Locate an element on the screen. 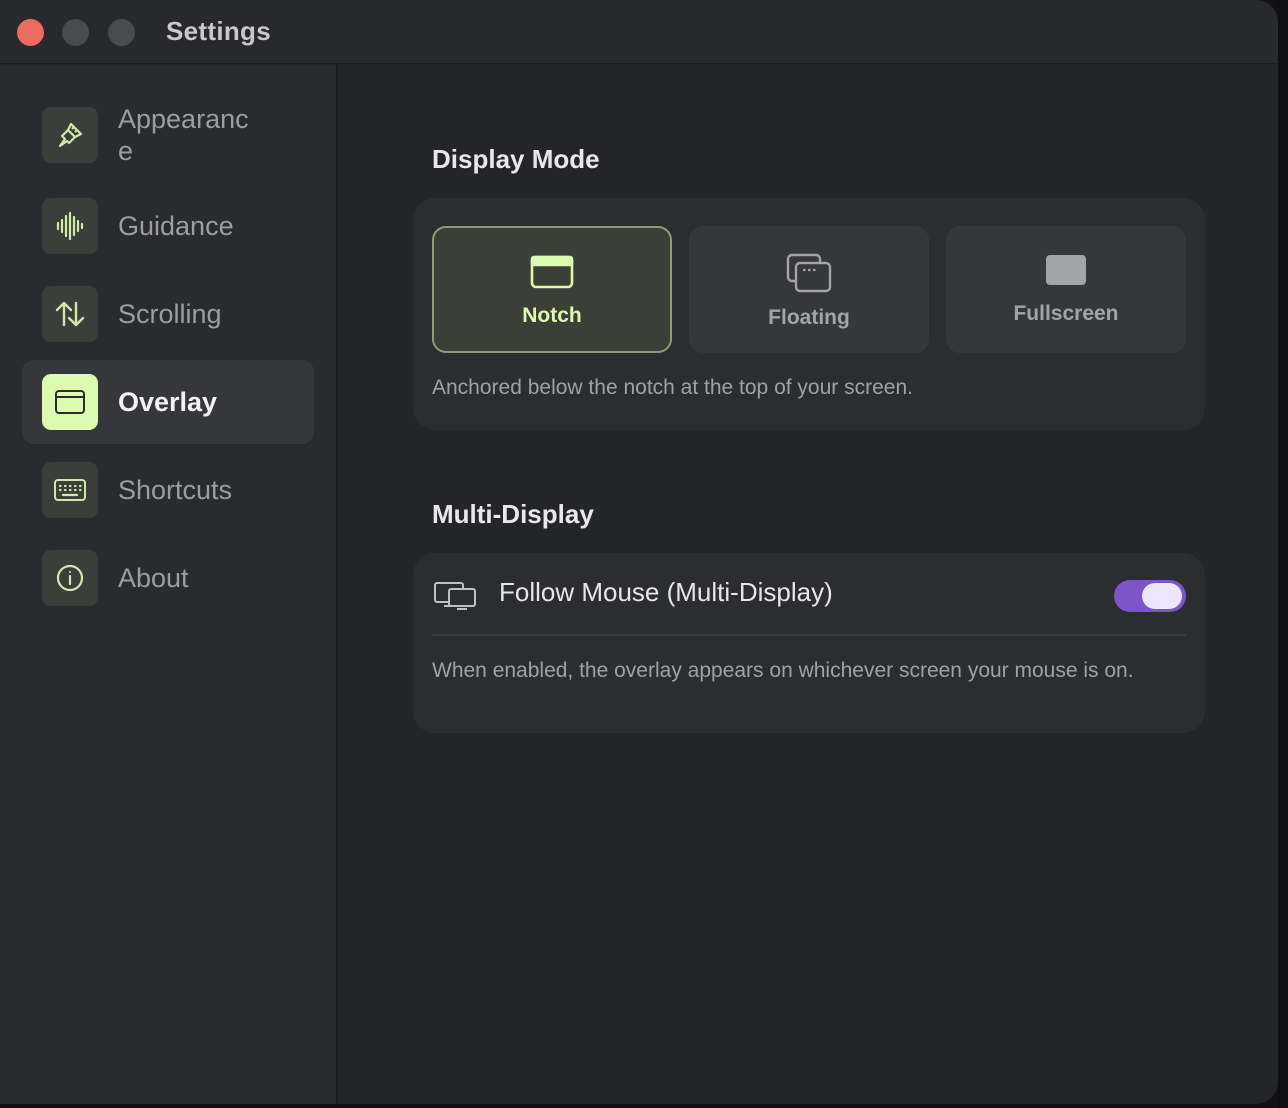 The height and width of the screenshot is (1108, 1288). displays-icon is located at coordinates (455, 598).